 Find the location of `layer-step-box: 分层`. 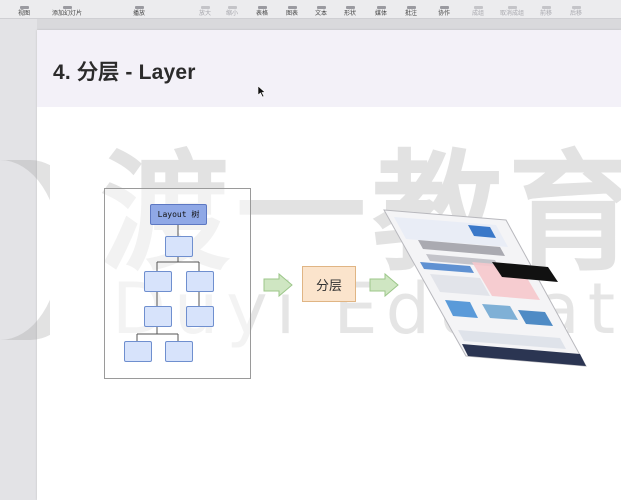

layer-step-box: 分层 is located at coordinates (329, 284).